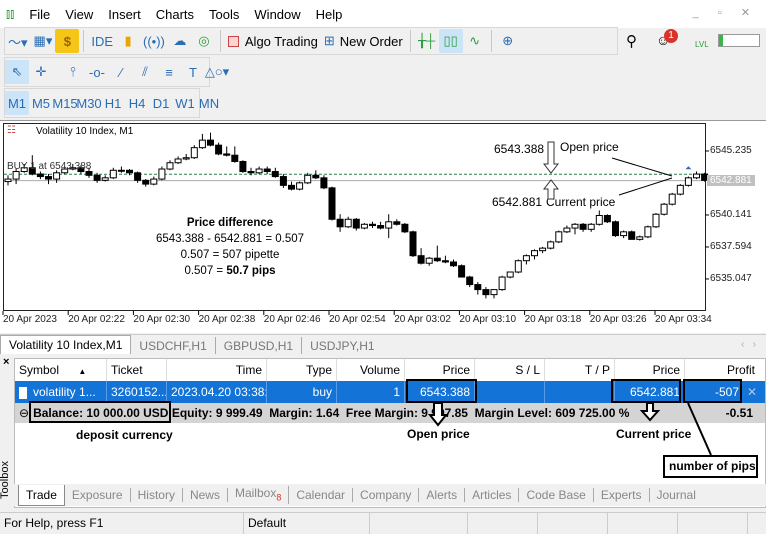 The width and height of the screenshot is (766, 534). Describe the element at coordinates (722, 370) in the screenshot. I see `col-profit: Profit` at that location.